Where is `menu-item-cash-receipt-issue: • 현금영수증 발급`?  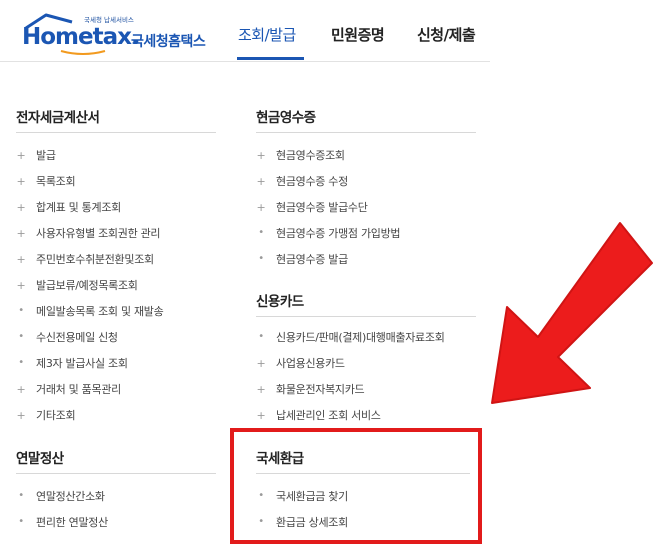
menu-item-cash-receipt-issue: • 현금영수증 발급 is located at coordinates (301, 259).